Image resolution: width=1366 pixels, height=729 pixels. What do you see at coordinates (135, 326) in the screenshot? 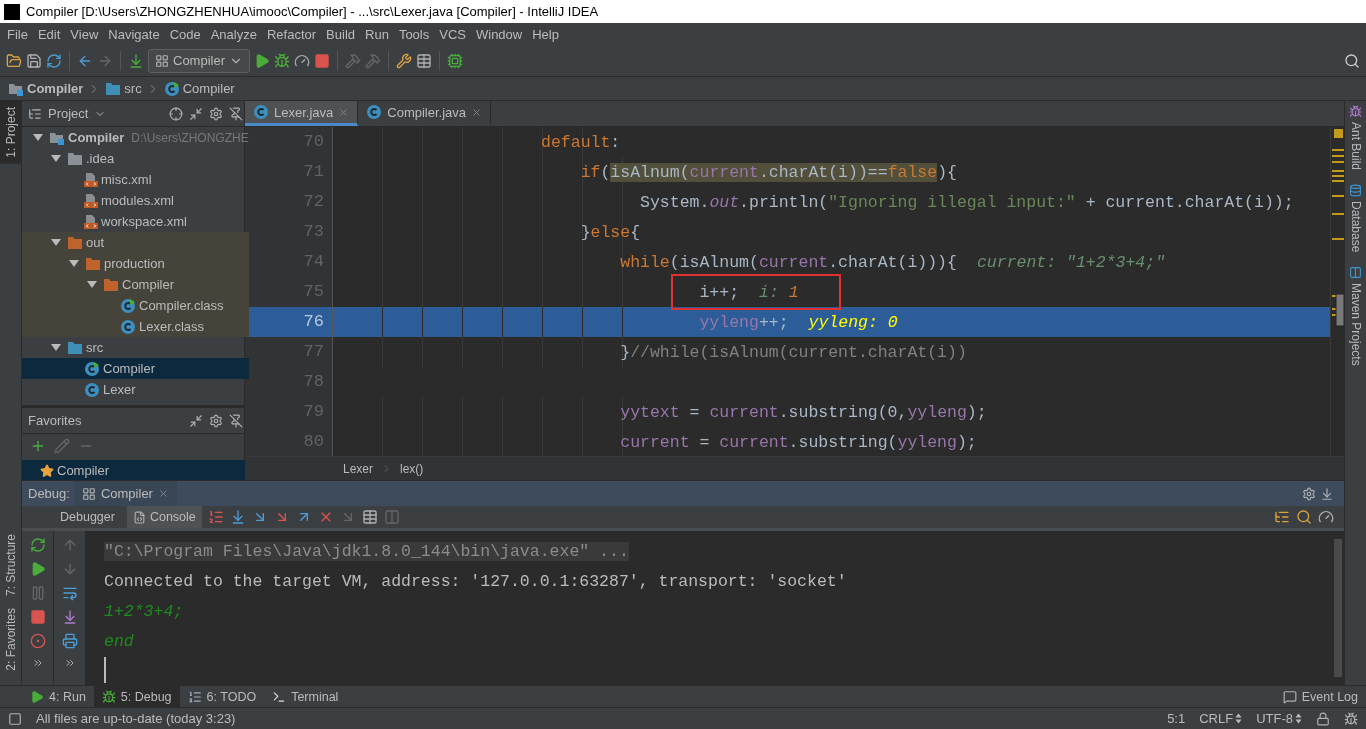
I see `tree-item: Lexer.class` at bounding box center [135, 326].